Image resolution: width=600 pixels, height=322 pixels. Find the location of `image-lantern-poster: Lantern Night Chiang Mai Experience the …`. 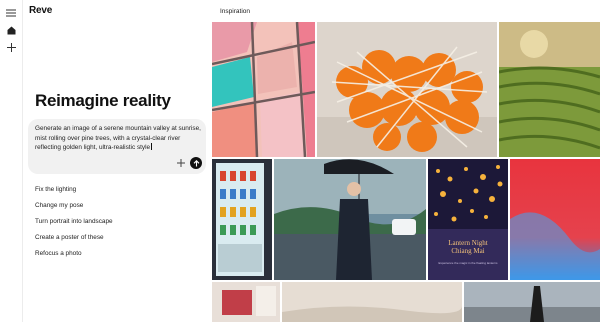

image-lantern-poster: Lantern Night Chiang Mai Experience the … is located at coordinates (468, 219).